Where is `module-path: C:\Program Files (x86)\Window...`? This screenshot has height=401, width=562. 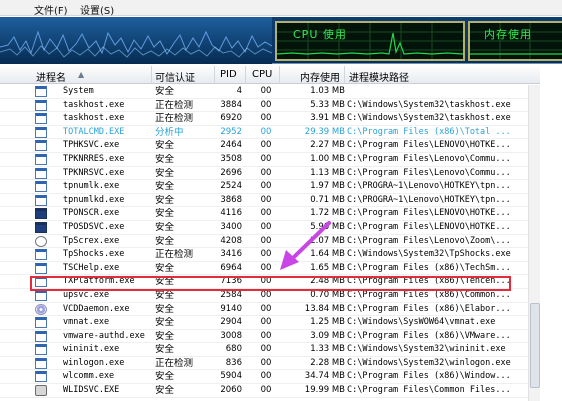 module-path: C:\Program Files (x86)\Window... is located at coordinates (429, 376).